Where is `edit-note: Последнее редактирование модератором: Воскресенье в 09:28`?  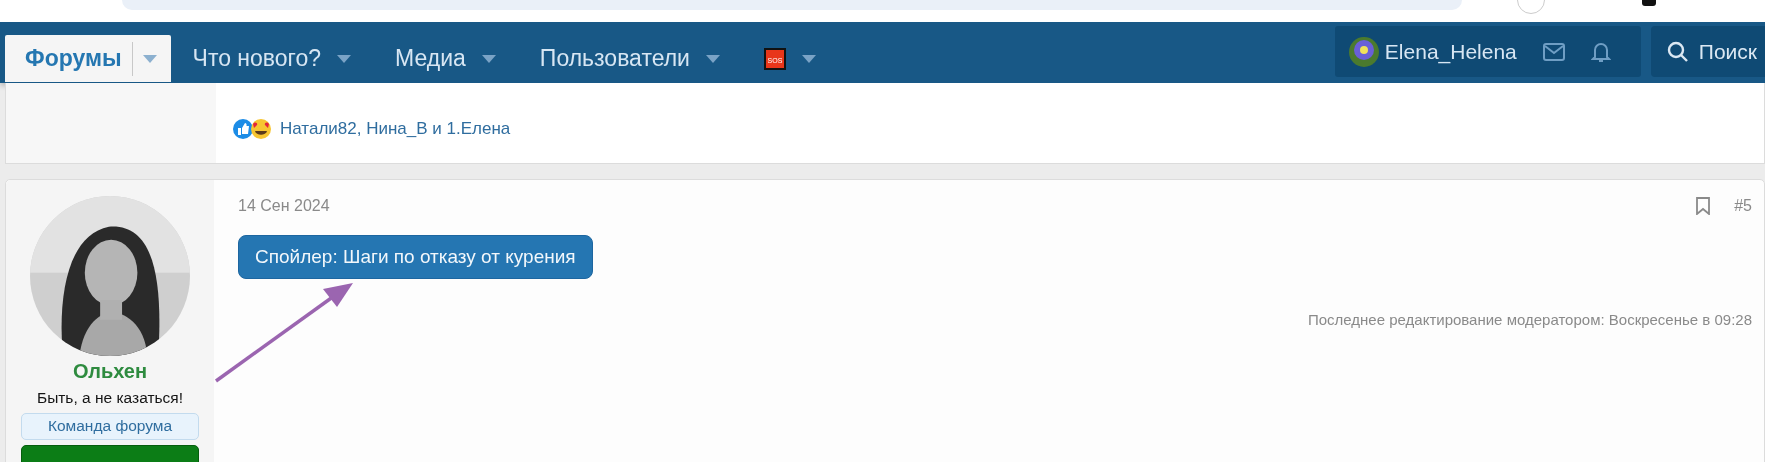
edit-note: Последнее редактирование модератором: Воскресенье в 09:28 is located at coordinates (1529, 319).